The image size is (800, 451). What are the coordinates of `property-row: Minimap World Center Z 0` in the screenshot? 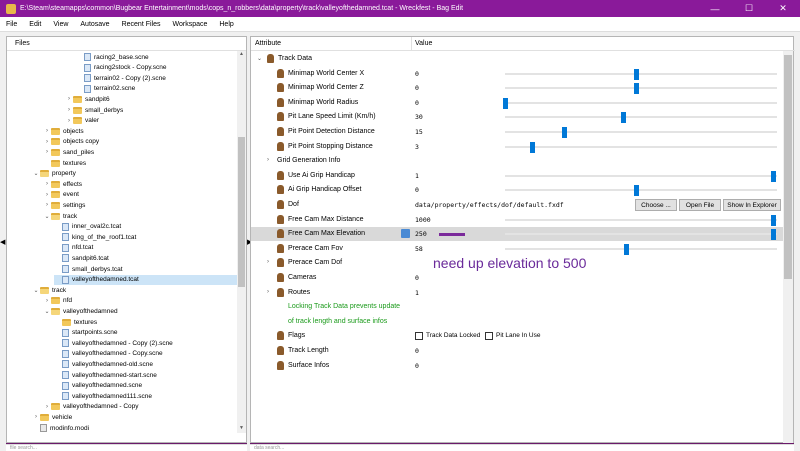 It's located at (517, 88).